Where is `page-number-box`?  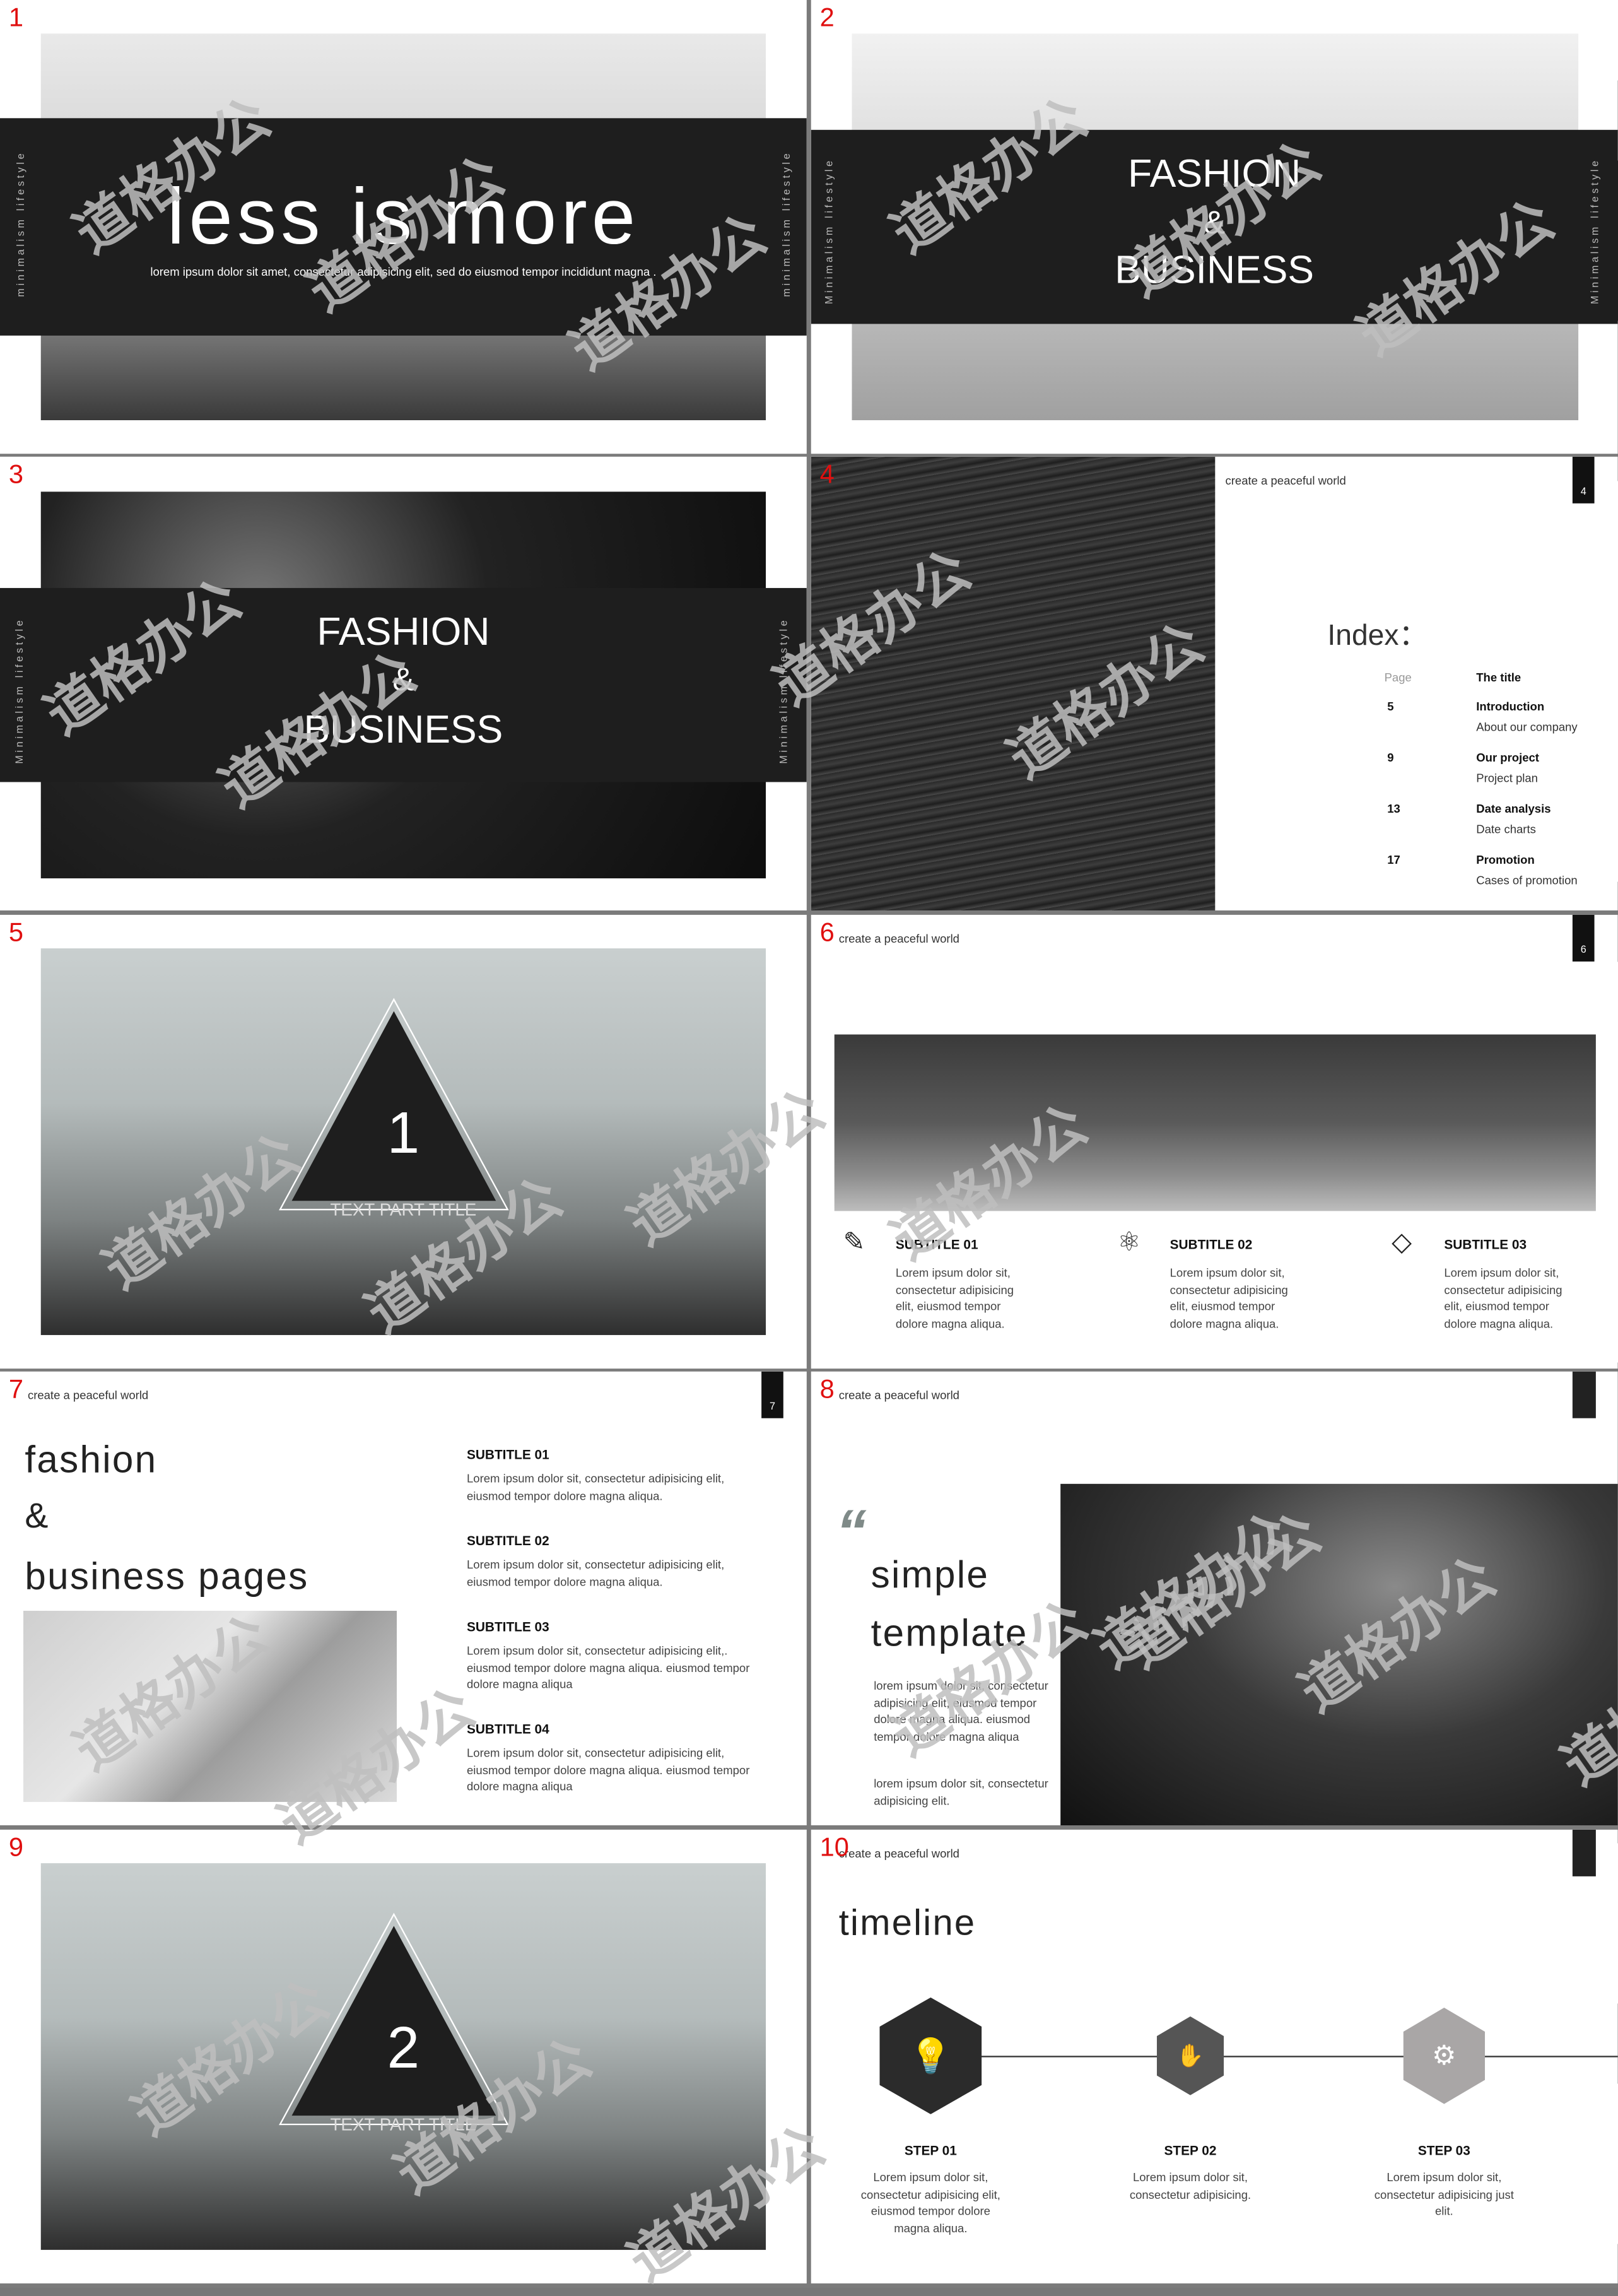 page-number-box is located at coordinates (1584, 1852).